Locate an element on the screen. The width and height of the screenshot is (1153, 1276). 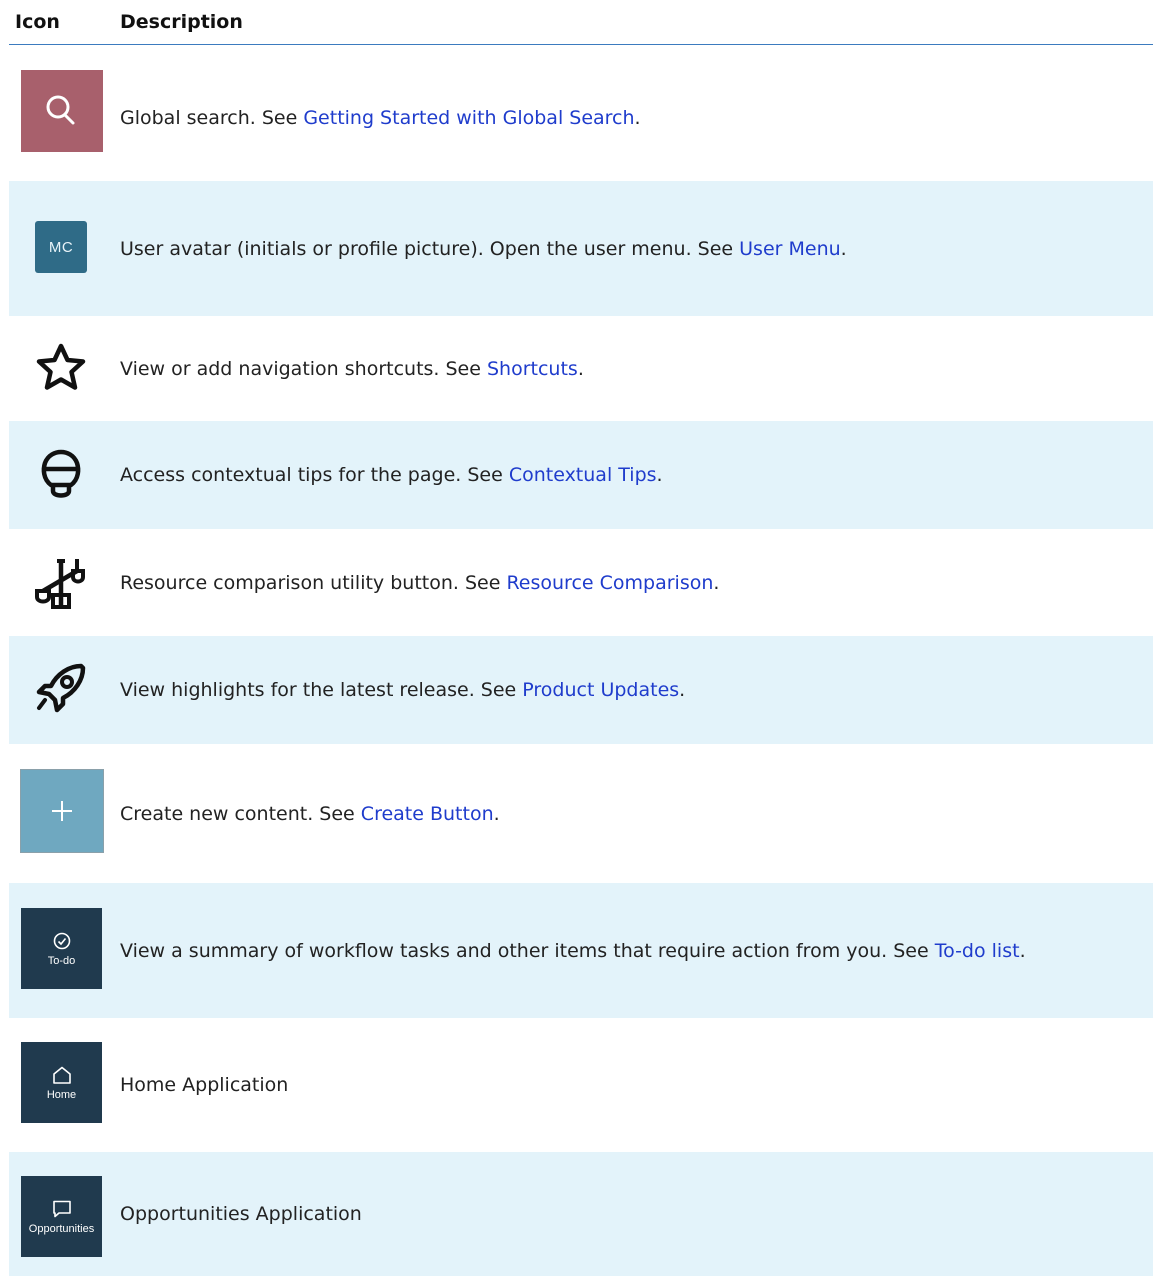
product-updates-link: Product Updates is located at coordinates (600, 690).